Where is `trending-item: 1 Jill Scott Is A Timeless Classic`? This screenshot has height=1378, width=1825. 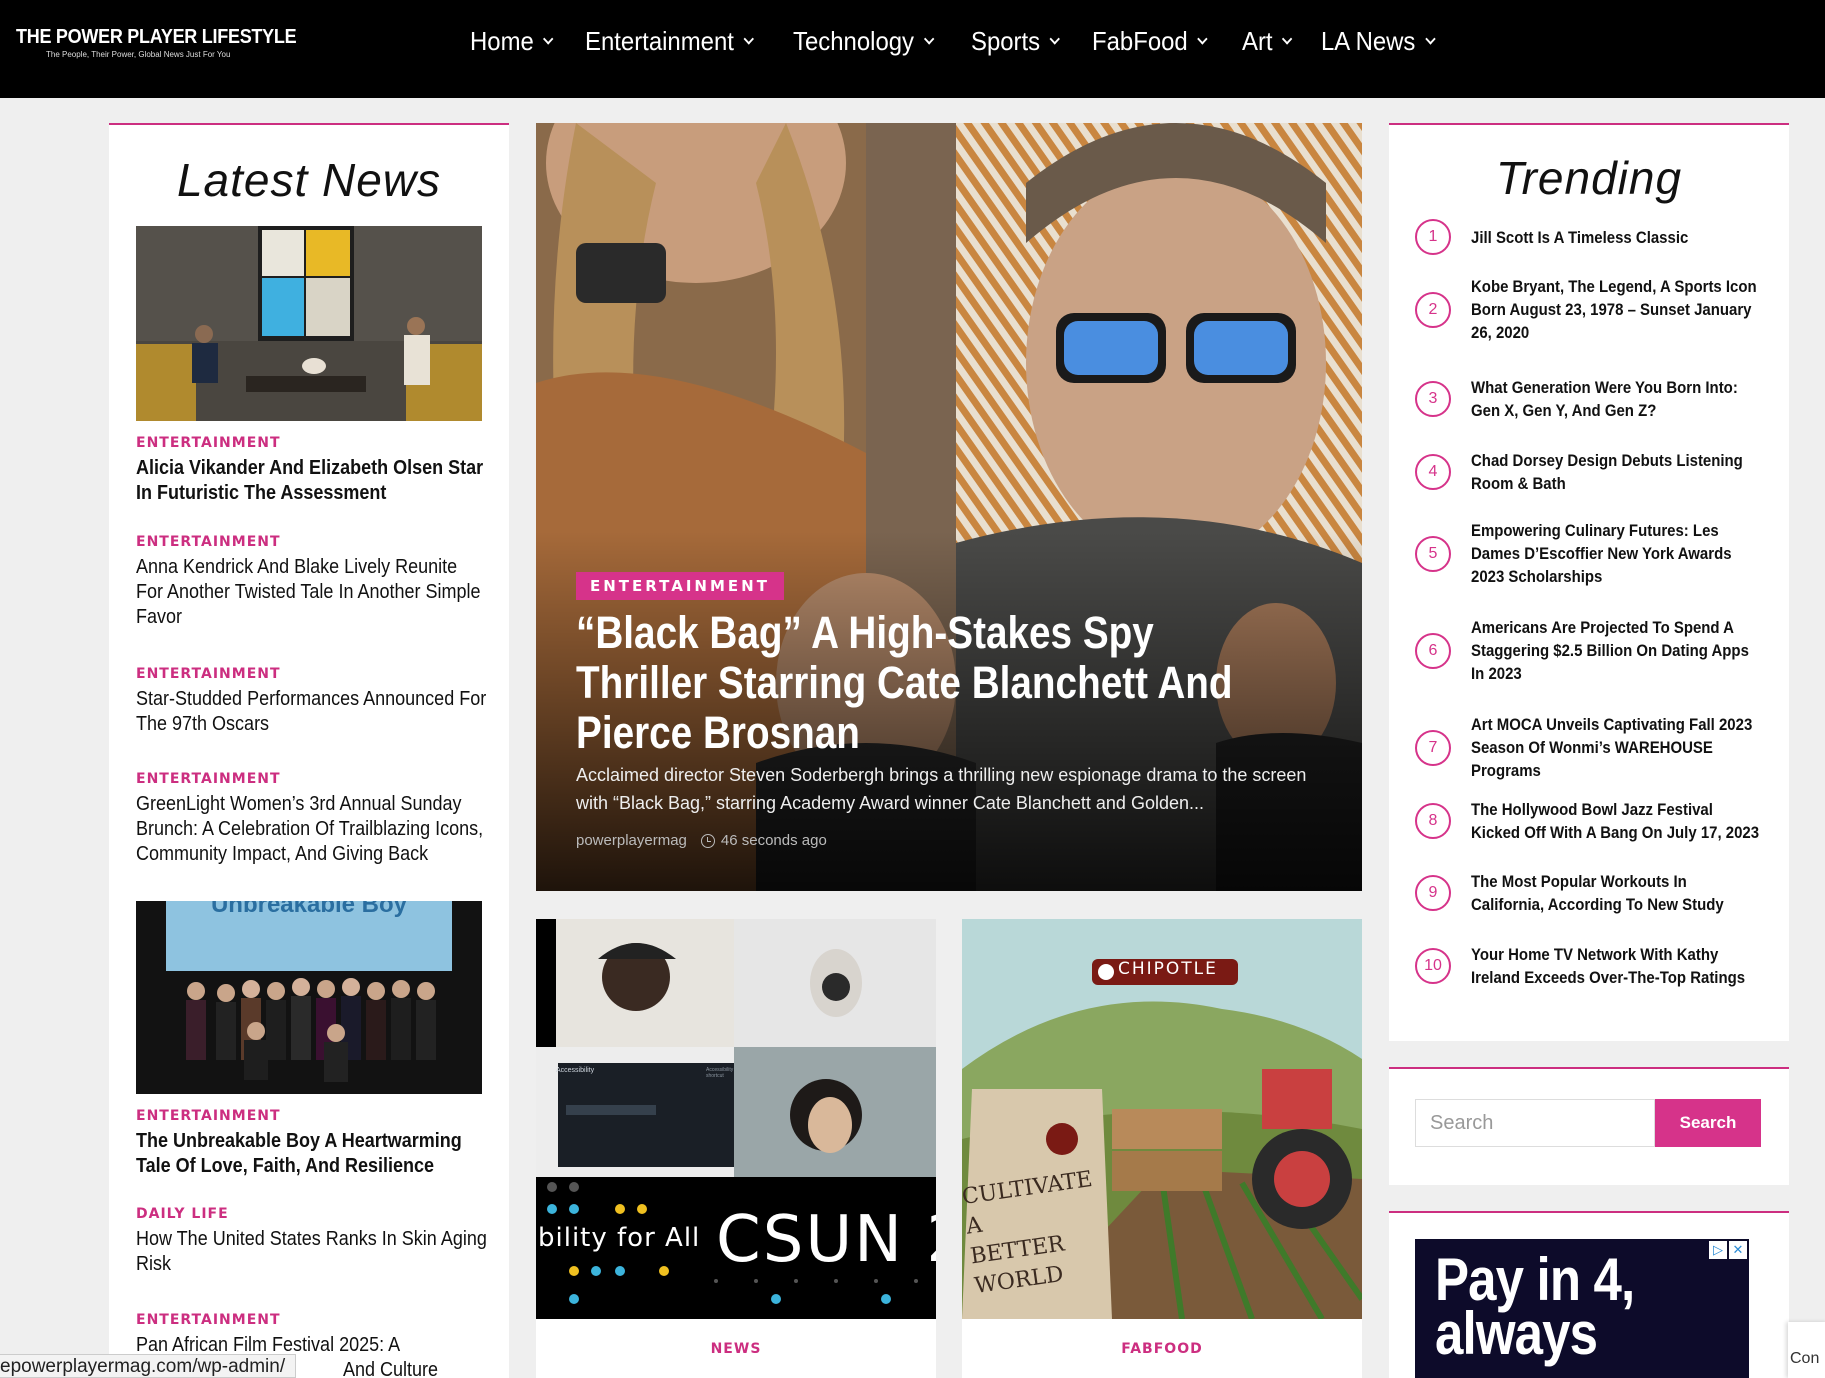 trending-item: 1 Jill Scott Is A Timeless Classic is located at coordinates (1608, 237).